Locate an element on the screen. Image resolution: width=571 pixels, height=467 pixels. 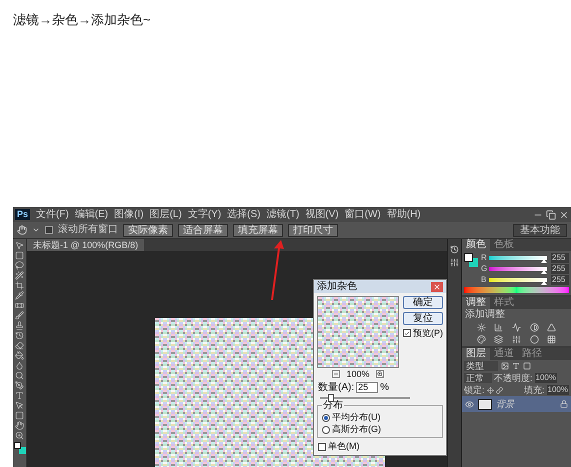
history-brush-icon is located at coordinates (19, 335).